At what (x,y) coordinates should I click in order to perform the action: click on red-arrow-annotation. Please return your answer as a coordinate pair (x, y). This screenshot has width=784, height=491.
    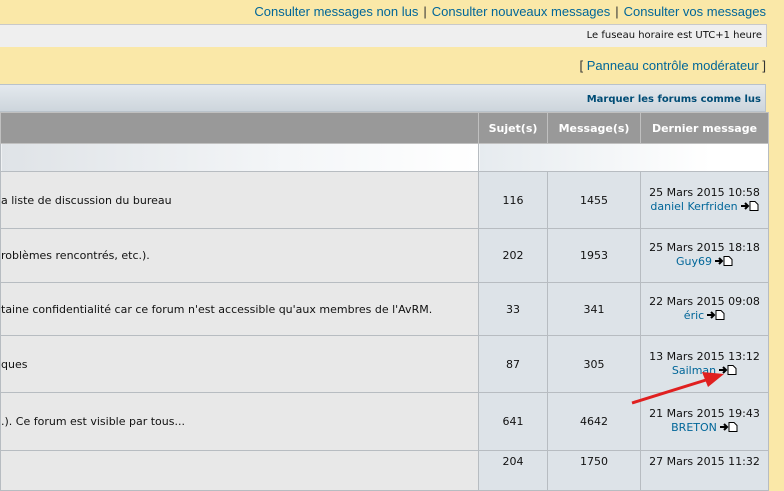
    Looking at the image, I should click on (677, 388).